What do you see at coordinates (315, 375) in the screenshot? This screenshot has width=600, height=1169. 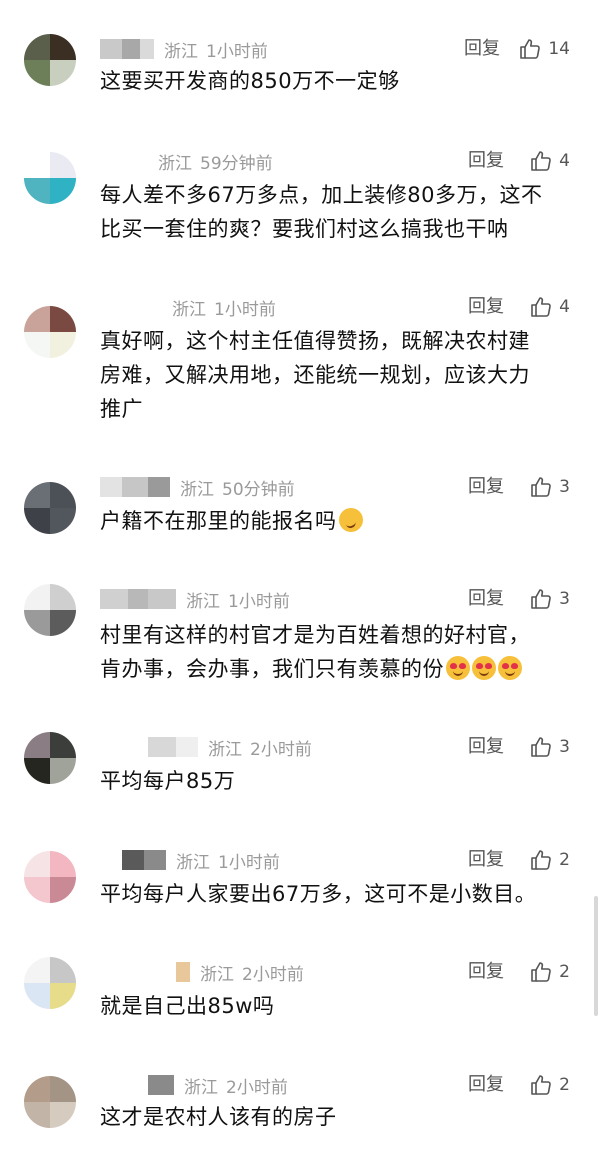 I see `comment-line: 房难，又解决用地，还能统一规划，应该大力` at bounding box center [315, 375].